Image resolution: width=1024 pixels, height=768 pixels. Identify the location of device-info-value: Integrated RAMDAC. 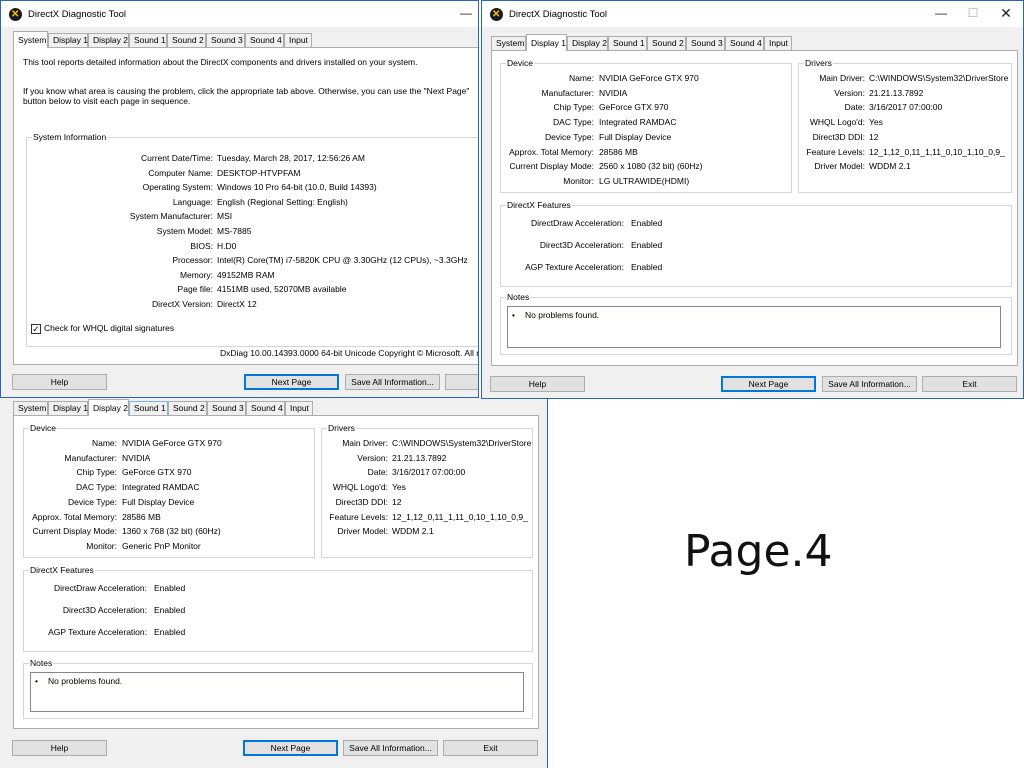
(161, 487).